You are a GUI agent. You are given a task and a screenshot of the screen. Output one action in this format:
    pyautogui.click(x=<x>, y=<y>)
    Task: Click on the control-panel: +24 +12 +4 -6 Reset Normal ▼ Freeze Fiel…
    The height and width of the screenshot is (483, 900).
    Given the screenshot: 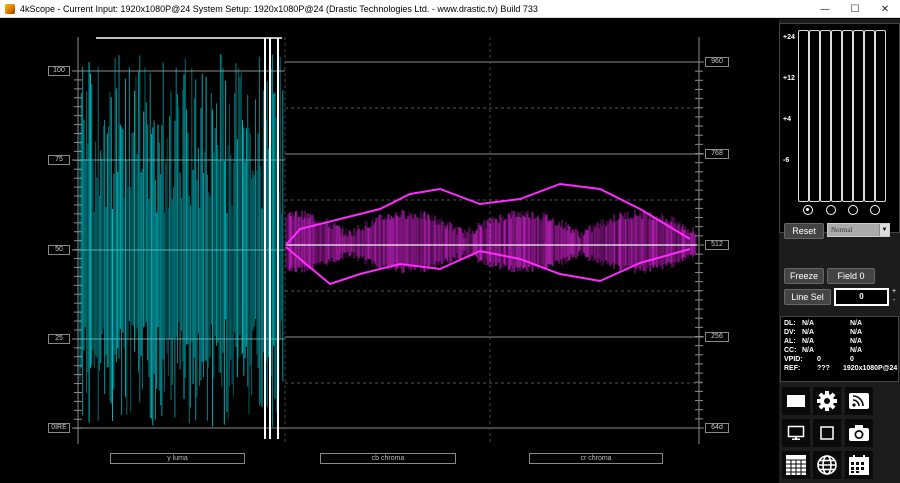 What is the action you would take?
    pyautogui.click(x=839, y=251)
    